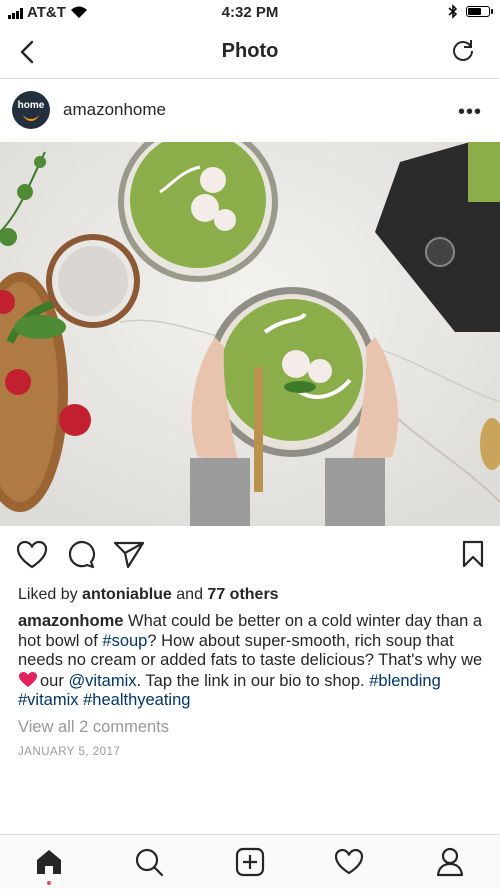 Image resolution: width=500 pixels, height=889 pixels. I want to click on page-title: Photo, so click(250, 51).